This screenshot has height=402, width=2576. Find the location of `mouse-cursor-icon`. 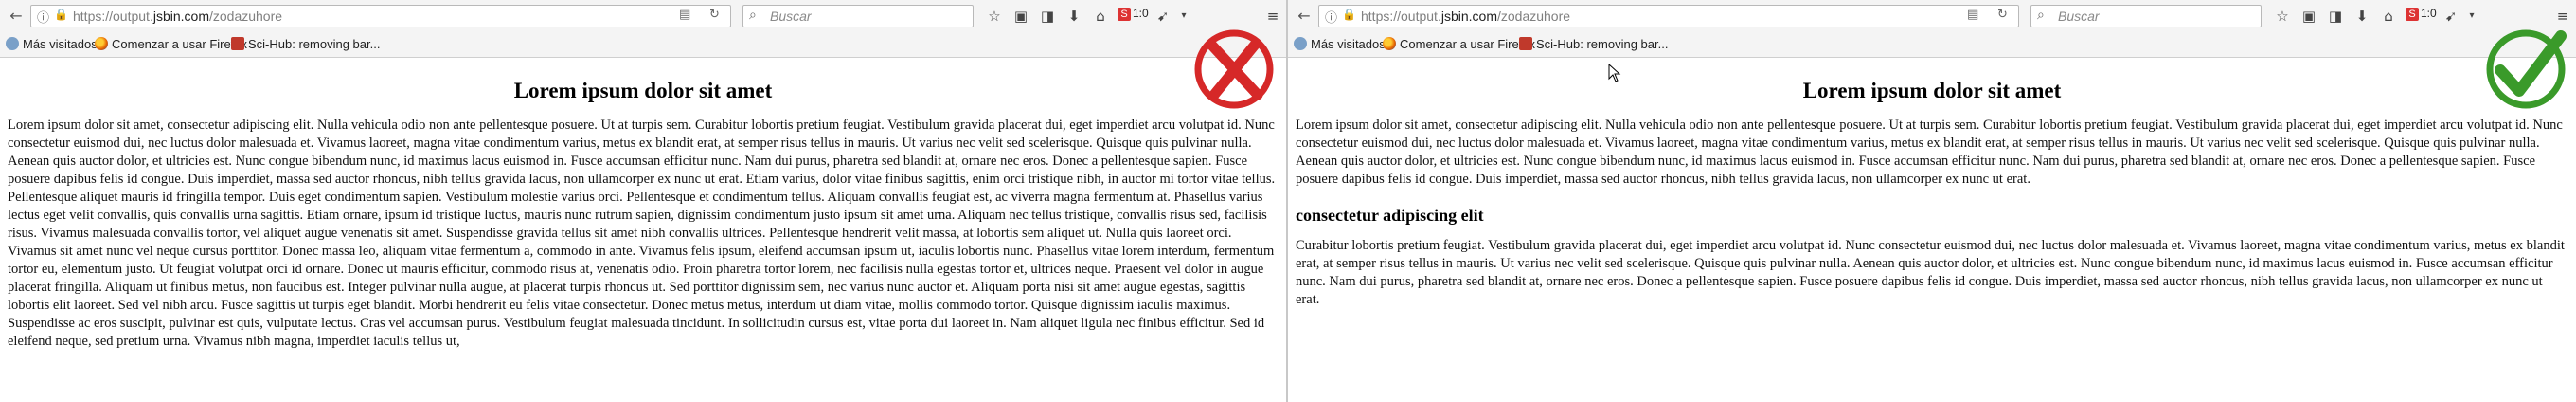

mouse-cursor-icon is located at coordinates (1614, 73).